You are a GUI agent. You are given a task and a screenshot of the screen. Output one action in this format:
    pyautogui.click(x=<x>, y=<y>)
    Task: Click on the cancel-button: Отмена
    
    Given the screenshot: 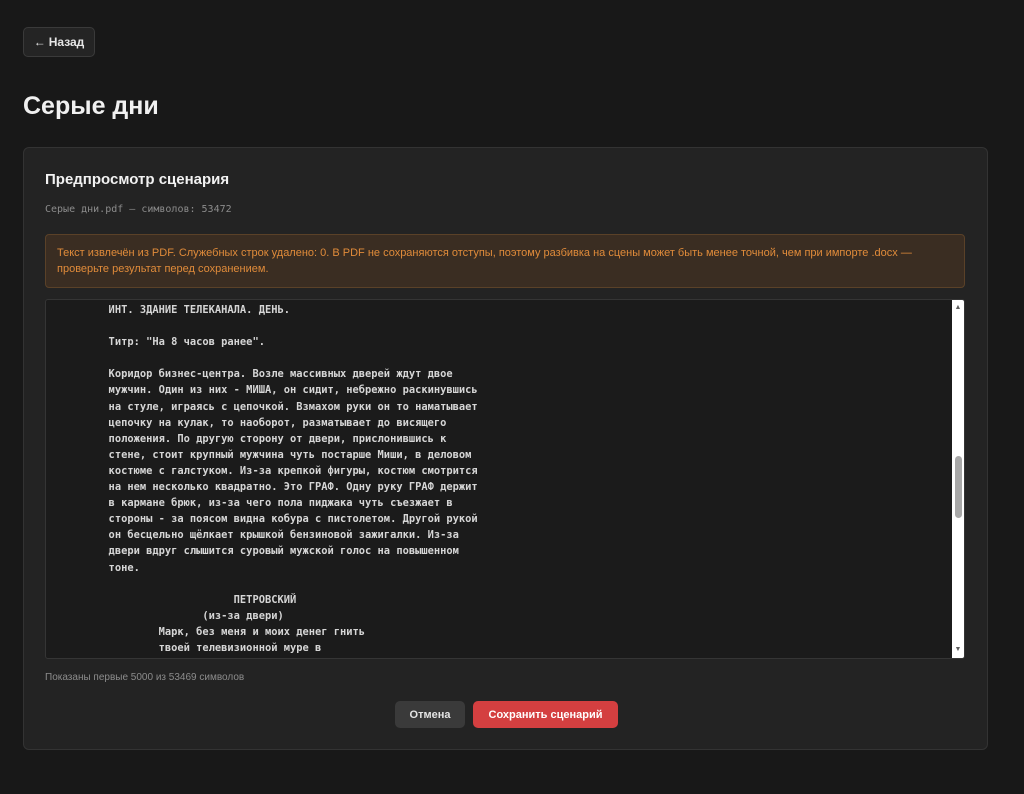 What is the action you would take?
    pyautogui.click(x=430, y=714)
    